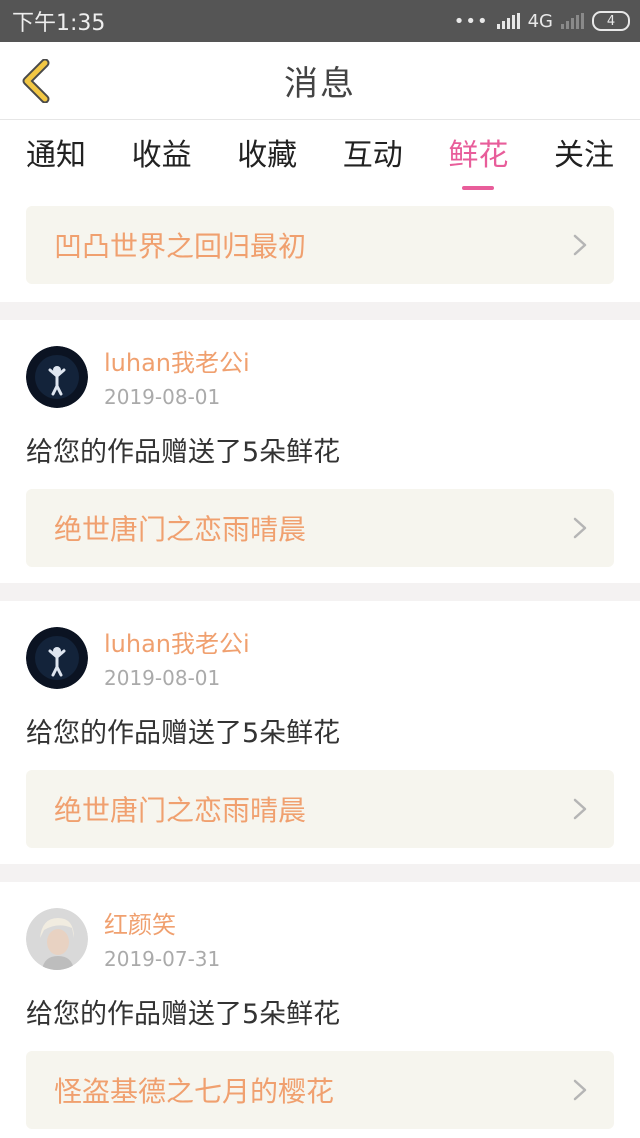 This screenshot has width=640, height=1138. What do you see at coordinates (373, 153) in the screenshot?
I see `tab-interactions: 互动` at bounding box center [373, 153].